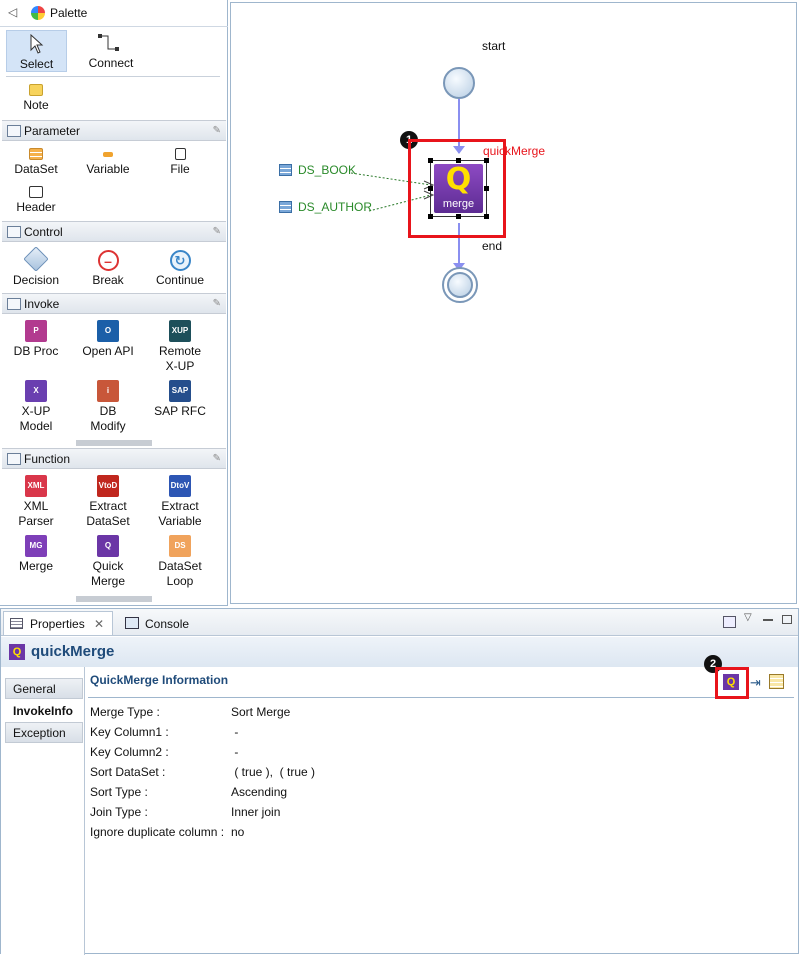  Describe the element at coordinates (108, 269) in the screenshot. I see `break-tool: – Break` at that location.